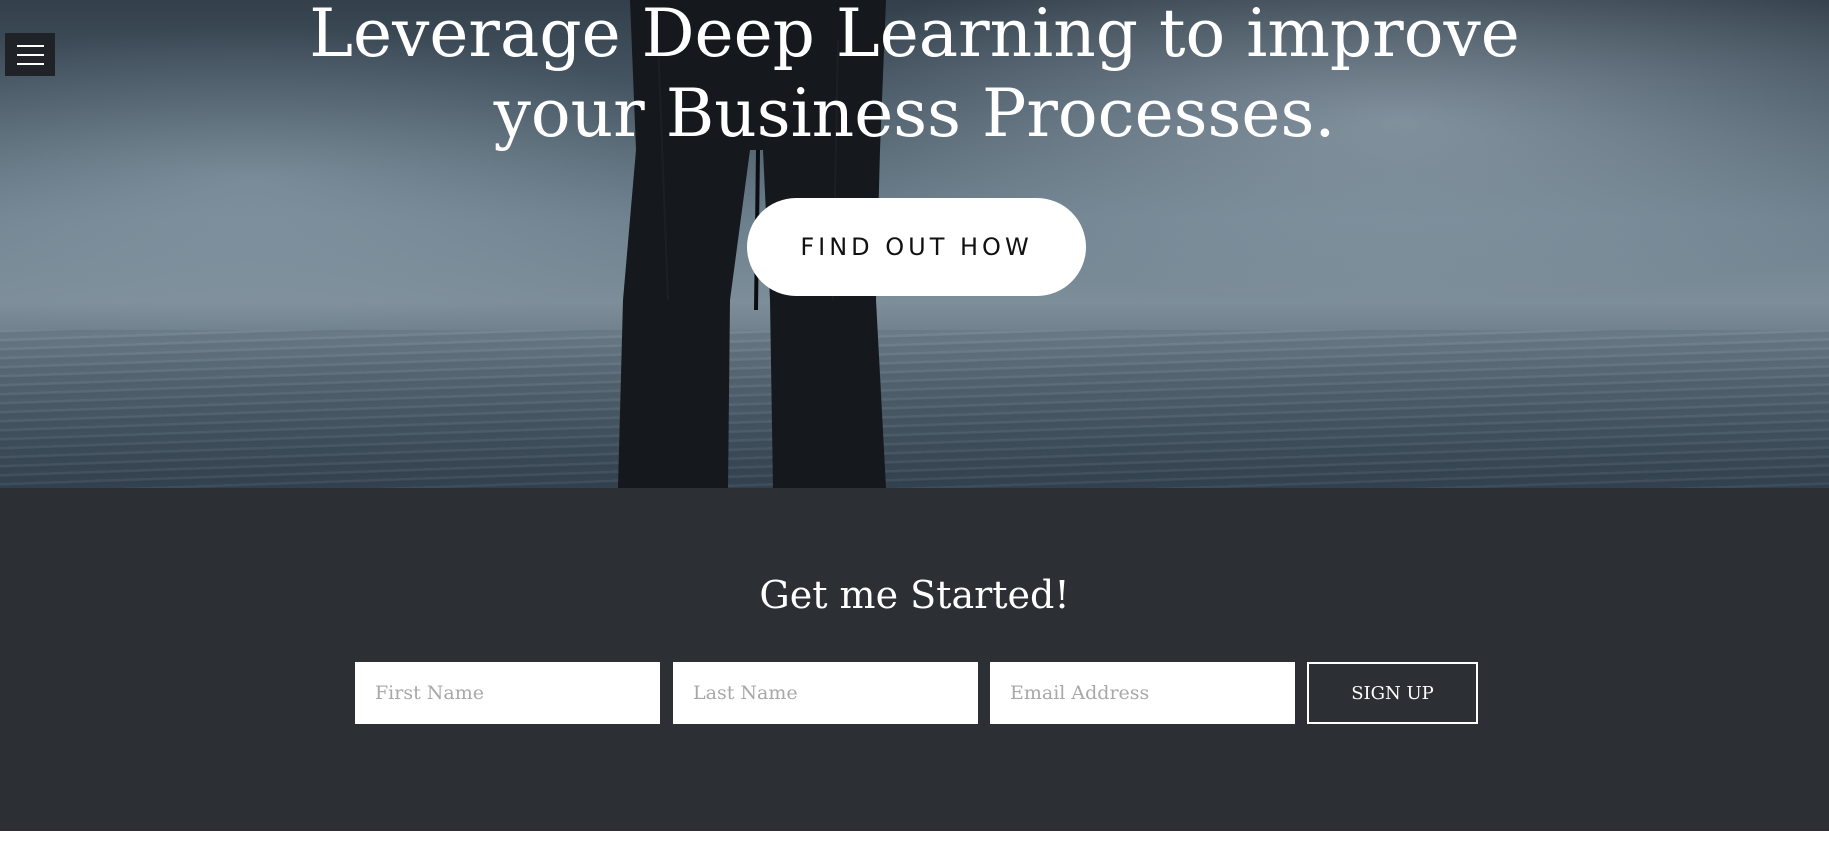 The width and height of the screenshot is (1829, 854). What do you see at coordinates (1142, 693) in the screenshot?
I see `email-field` at bounding box center [1142, 693].